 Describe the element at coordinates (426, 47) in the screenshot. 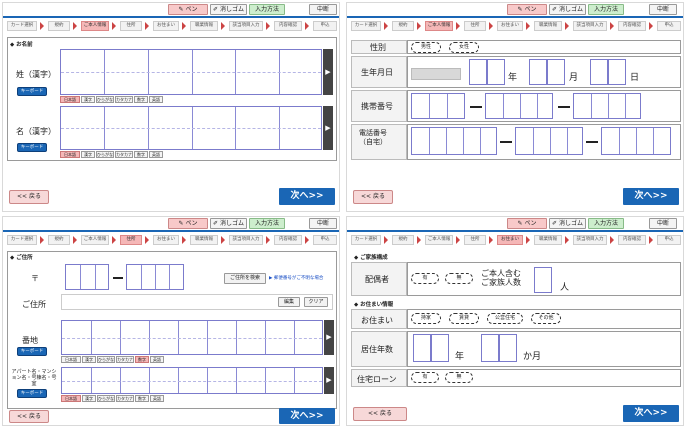

I see `gender-male-option: 男性` at that location.